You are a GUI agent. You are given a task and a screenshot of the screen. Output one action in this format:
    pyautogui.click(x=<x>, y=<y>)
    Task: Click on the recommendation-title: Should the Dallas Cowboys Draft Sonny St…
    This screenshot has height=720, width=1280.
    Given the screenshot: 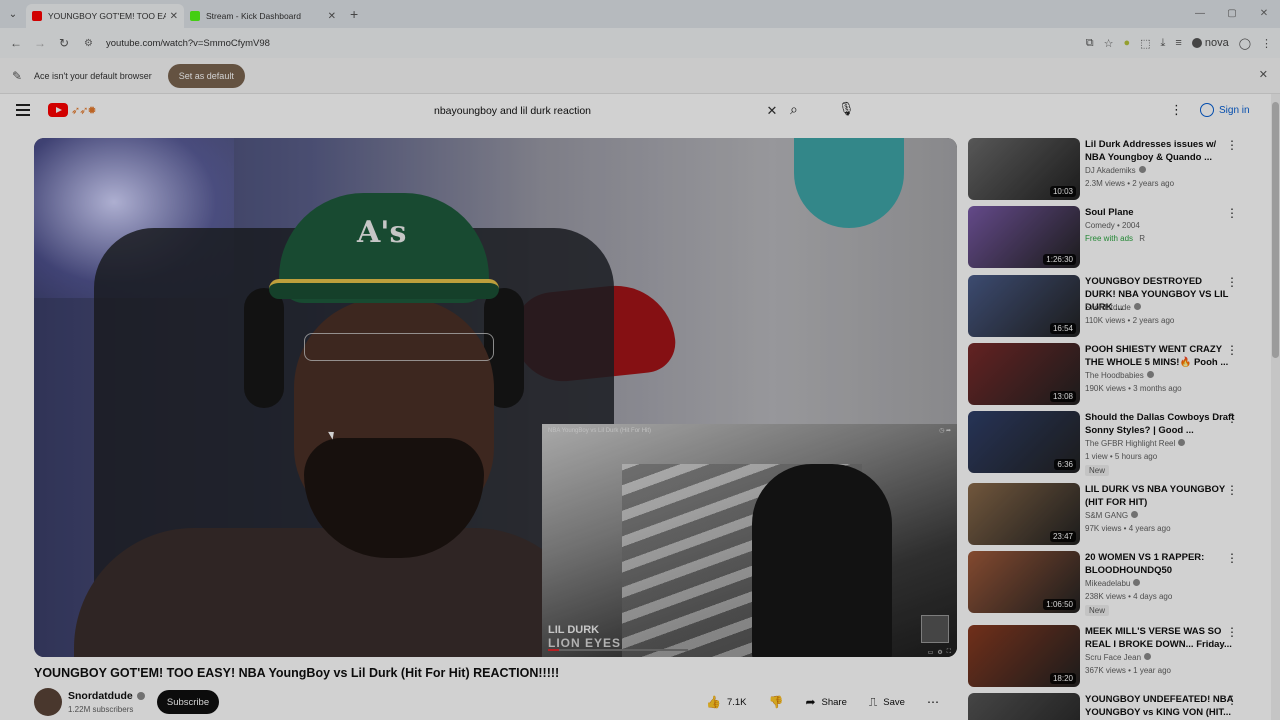 What is the action you would take?
    pyautogui.click(x=1160, y=424)
    